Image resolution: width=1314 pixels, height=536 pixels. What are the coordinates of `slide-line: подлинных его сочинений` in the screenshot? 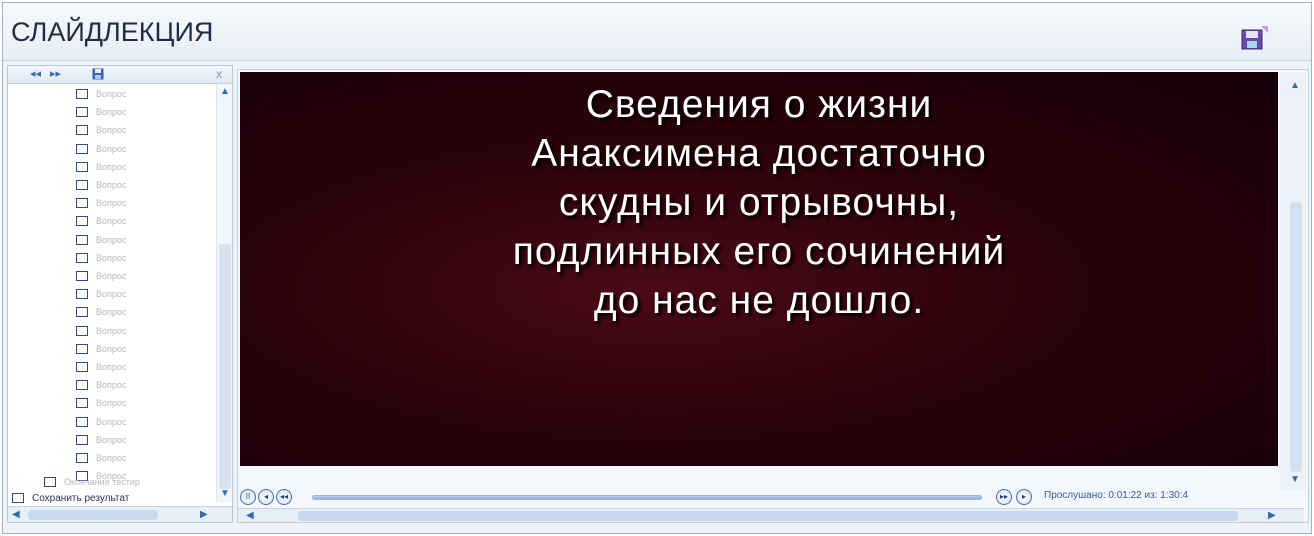 It's located at (759, 251).